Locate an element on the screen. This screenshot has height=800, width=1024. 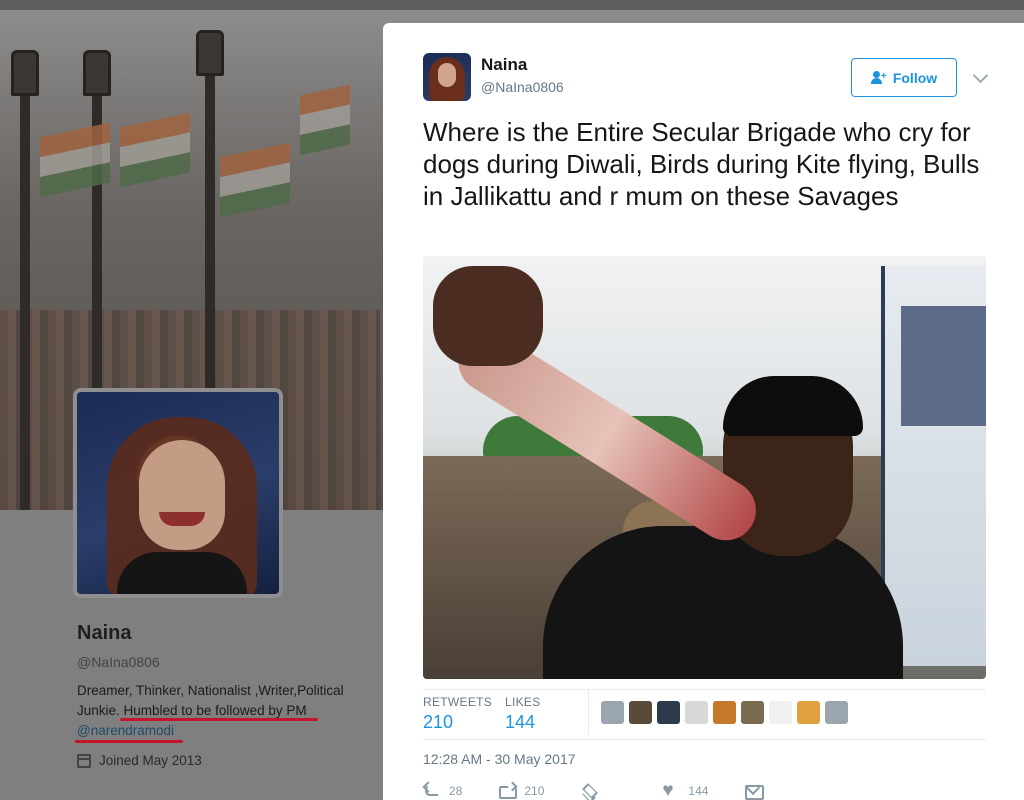
avatar-smile is located at coordinates (182, 519).